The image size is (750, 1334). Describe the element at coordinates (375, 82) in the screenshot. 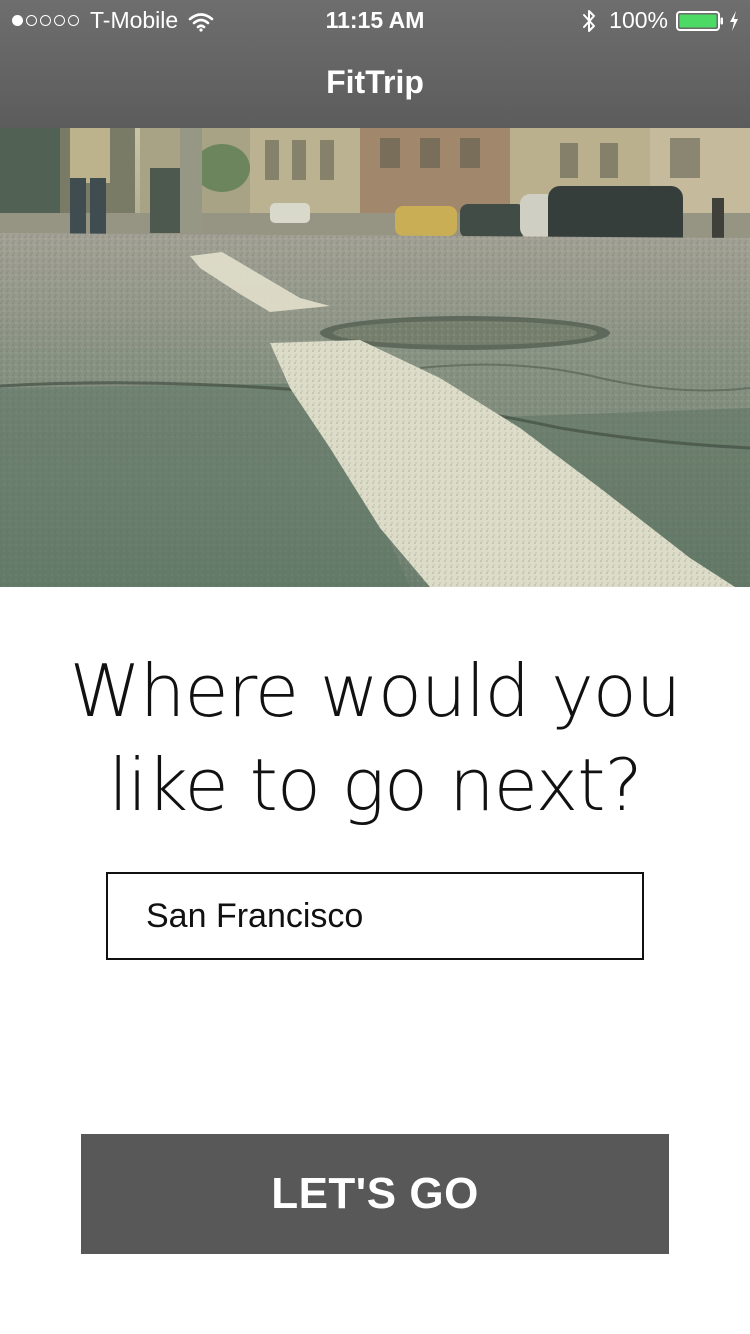

I see `nav-title: FitTrip` at that location.